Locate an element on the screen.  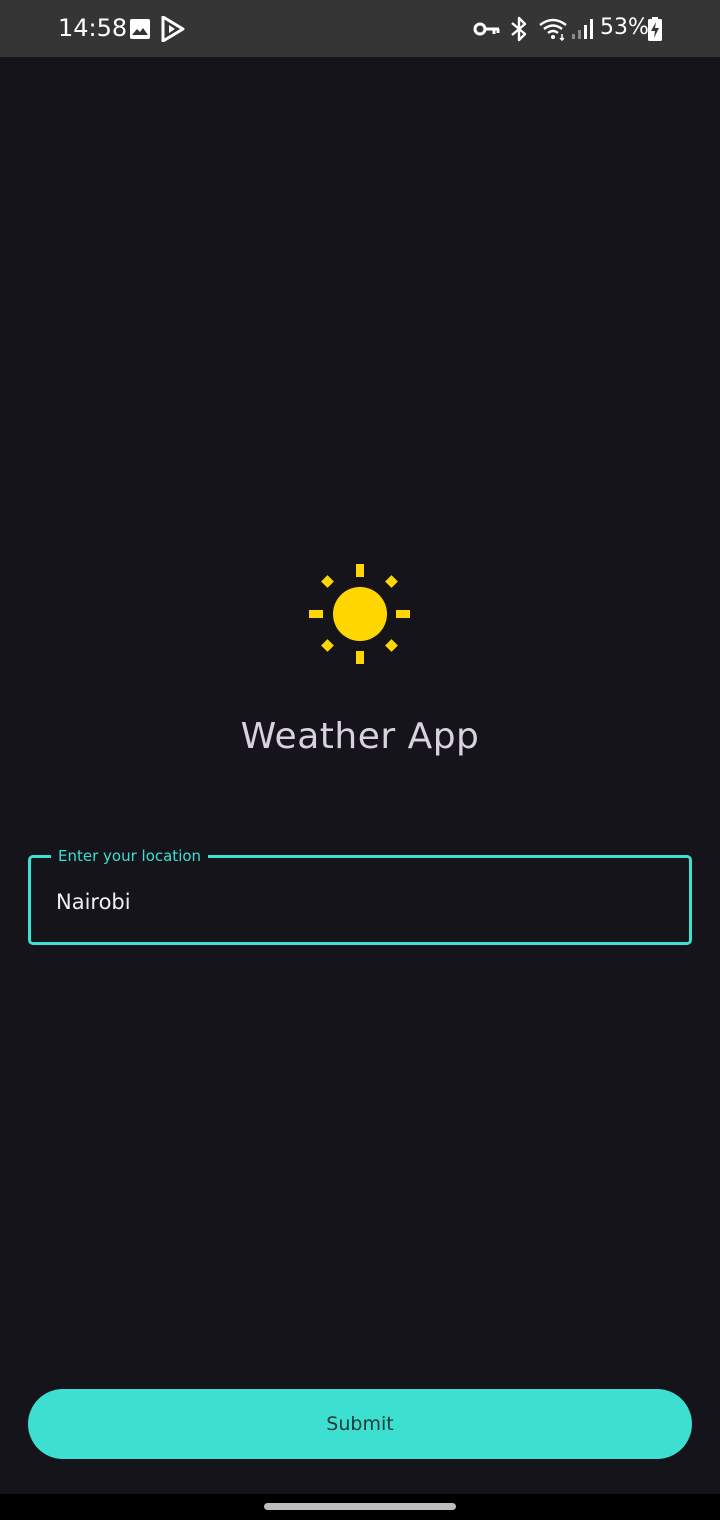
play-store-icon is located at coordinates (173, 29).